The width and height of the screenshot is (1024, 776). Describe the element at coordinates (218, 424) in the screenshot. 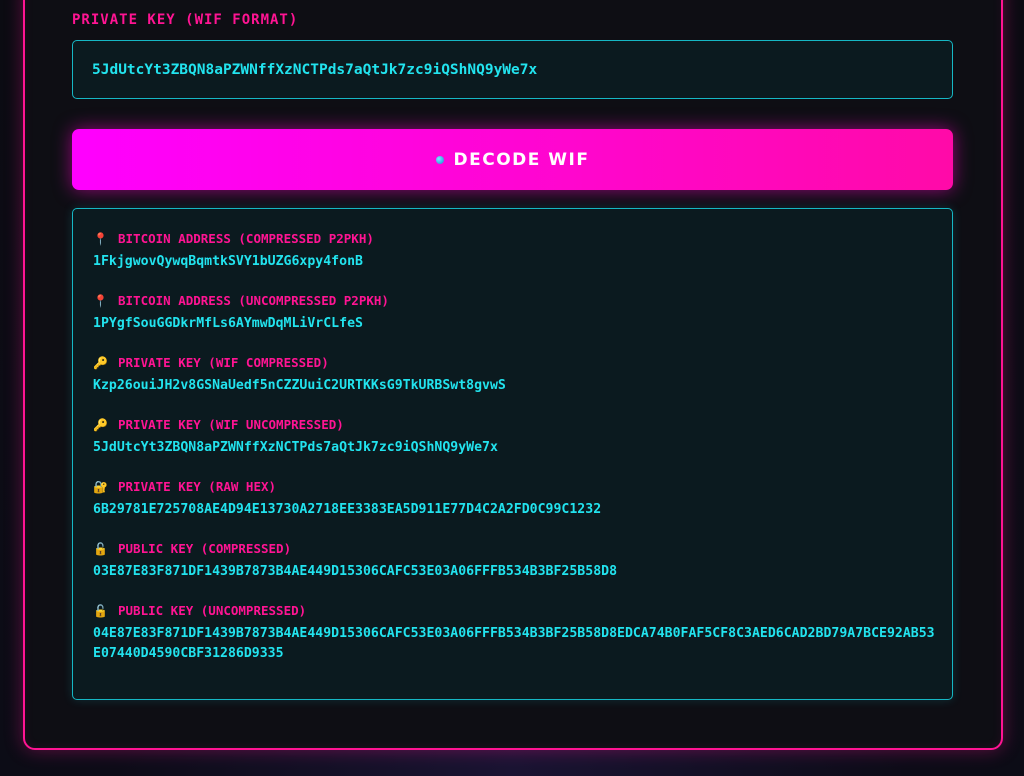

I see `result-label-wif-uncompressed: 🔑 PRIVATE KEY (WIF UNCOMPRESSED)` at that location.